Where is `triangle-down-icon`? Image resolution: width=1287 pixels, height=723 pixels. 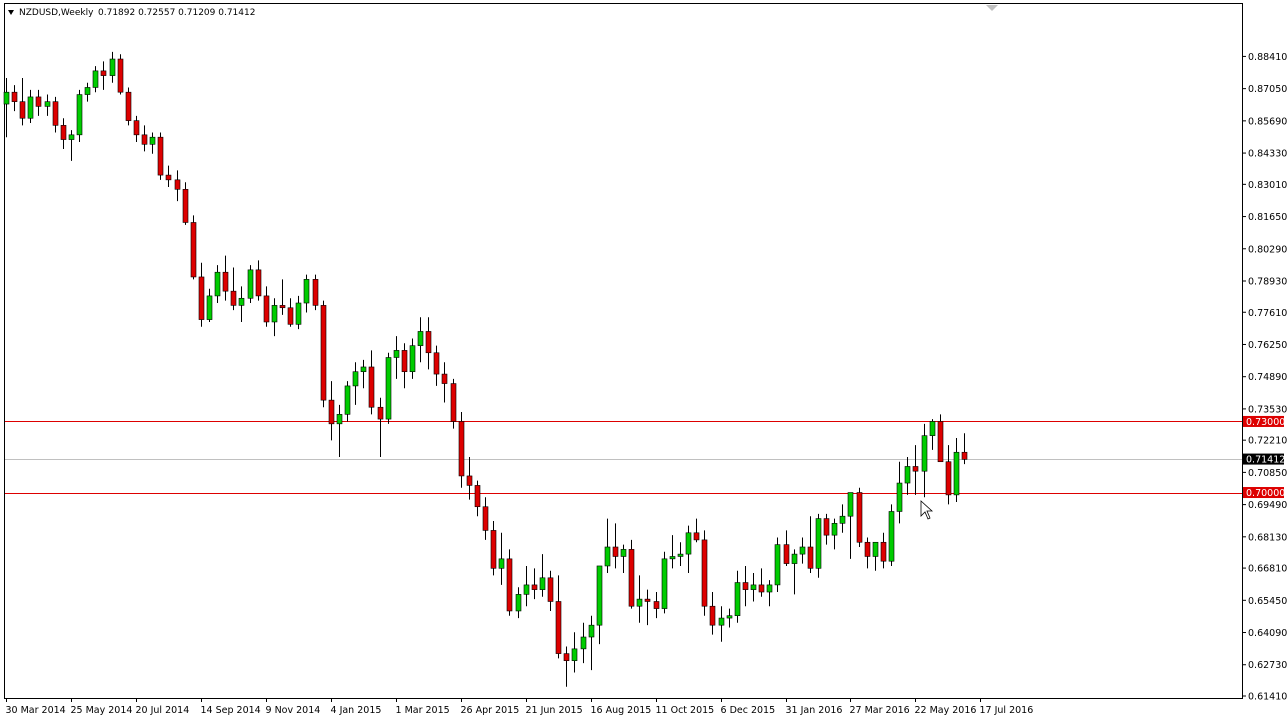 triangle-down-icon is located at coordinates (11, 12).